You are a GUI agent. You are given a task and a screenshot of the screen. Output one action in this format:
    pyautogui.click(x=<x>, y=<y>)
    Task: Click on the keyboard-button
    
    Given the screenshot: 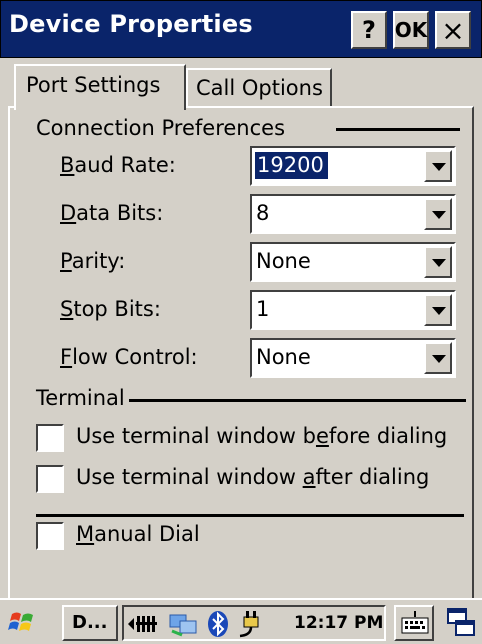 What is the action you would take?
    pyautogui.click(x=414, y=623)
    